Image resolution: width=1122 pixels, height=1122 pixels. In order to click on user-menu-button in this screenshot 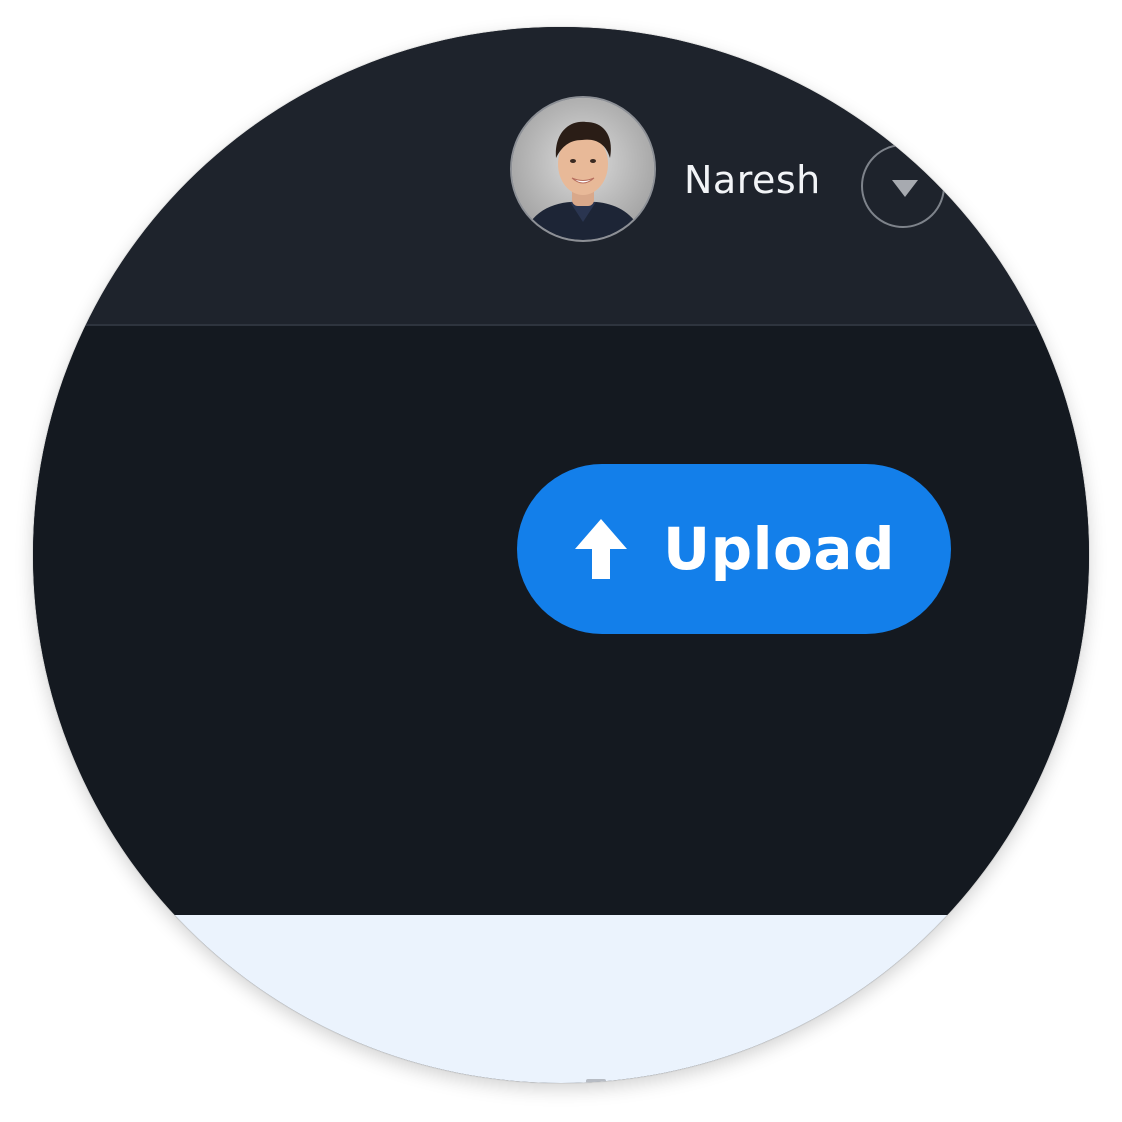, I will do `click(903, 186)`.